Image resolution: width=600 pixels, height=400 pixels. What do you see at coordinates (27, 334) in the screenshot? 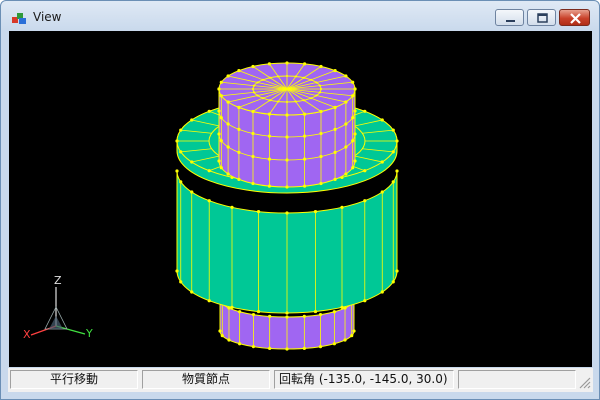
I see `x-axis-label: X` at bounding box center [27, 334].